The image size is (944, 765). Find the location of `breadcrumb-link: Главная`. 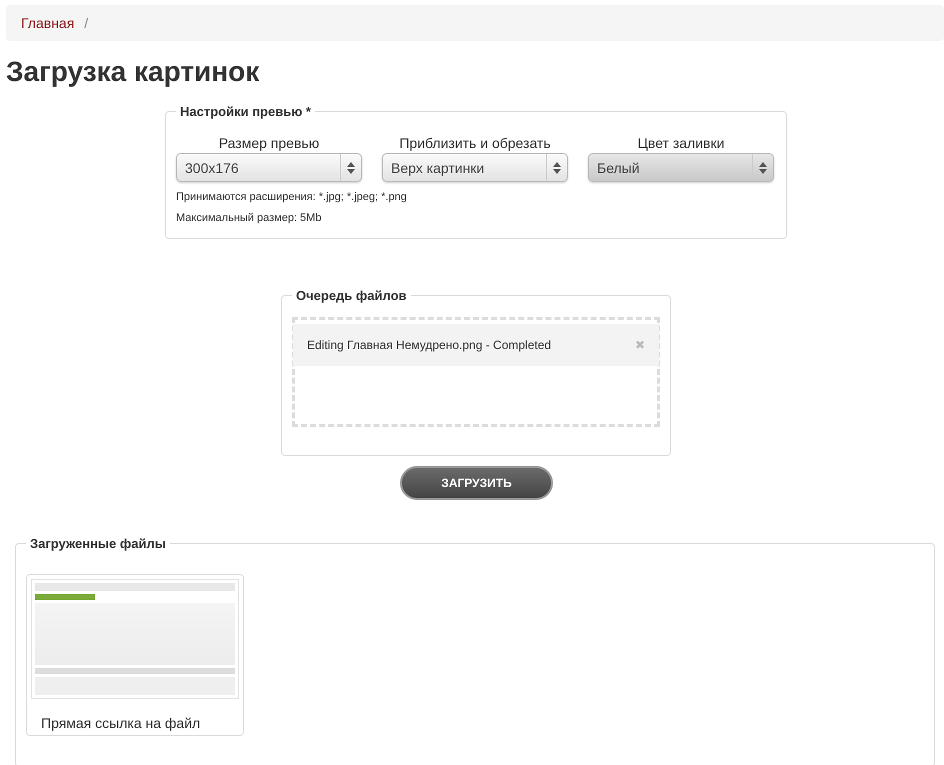

breadcrumb-link: Главная is located at coordinates (47, 23).